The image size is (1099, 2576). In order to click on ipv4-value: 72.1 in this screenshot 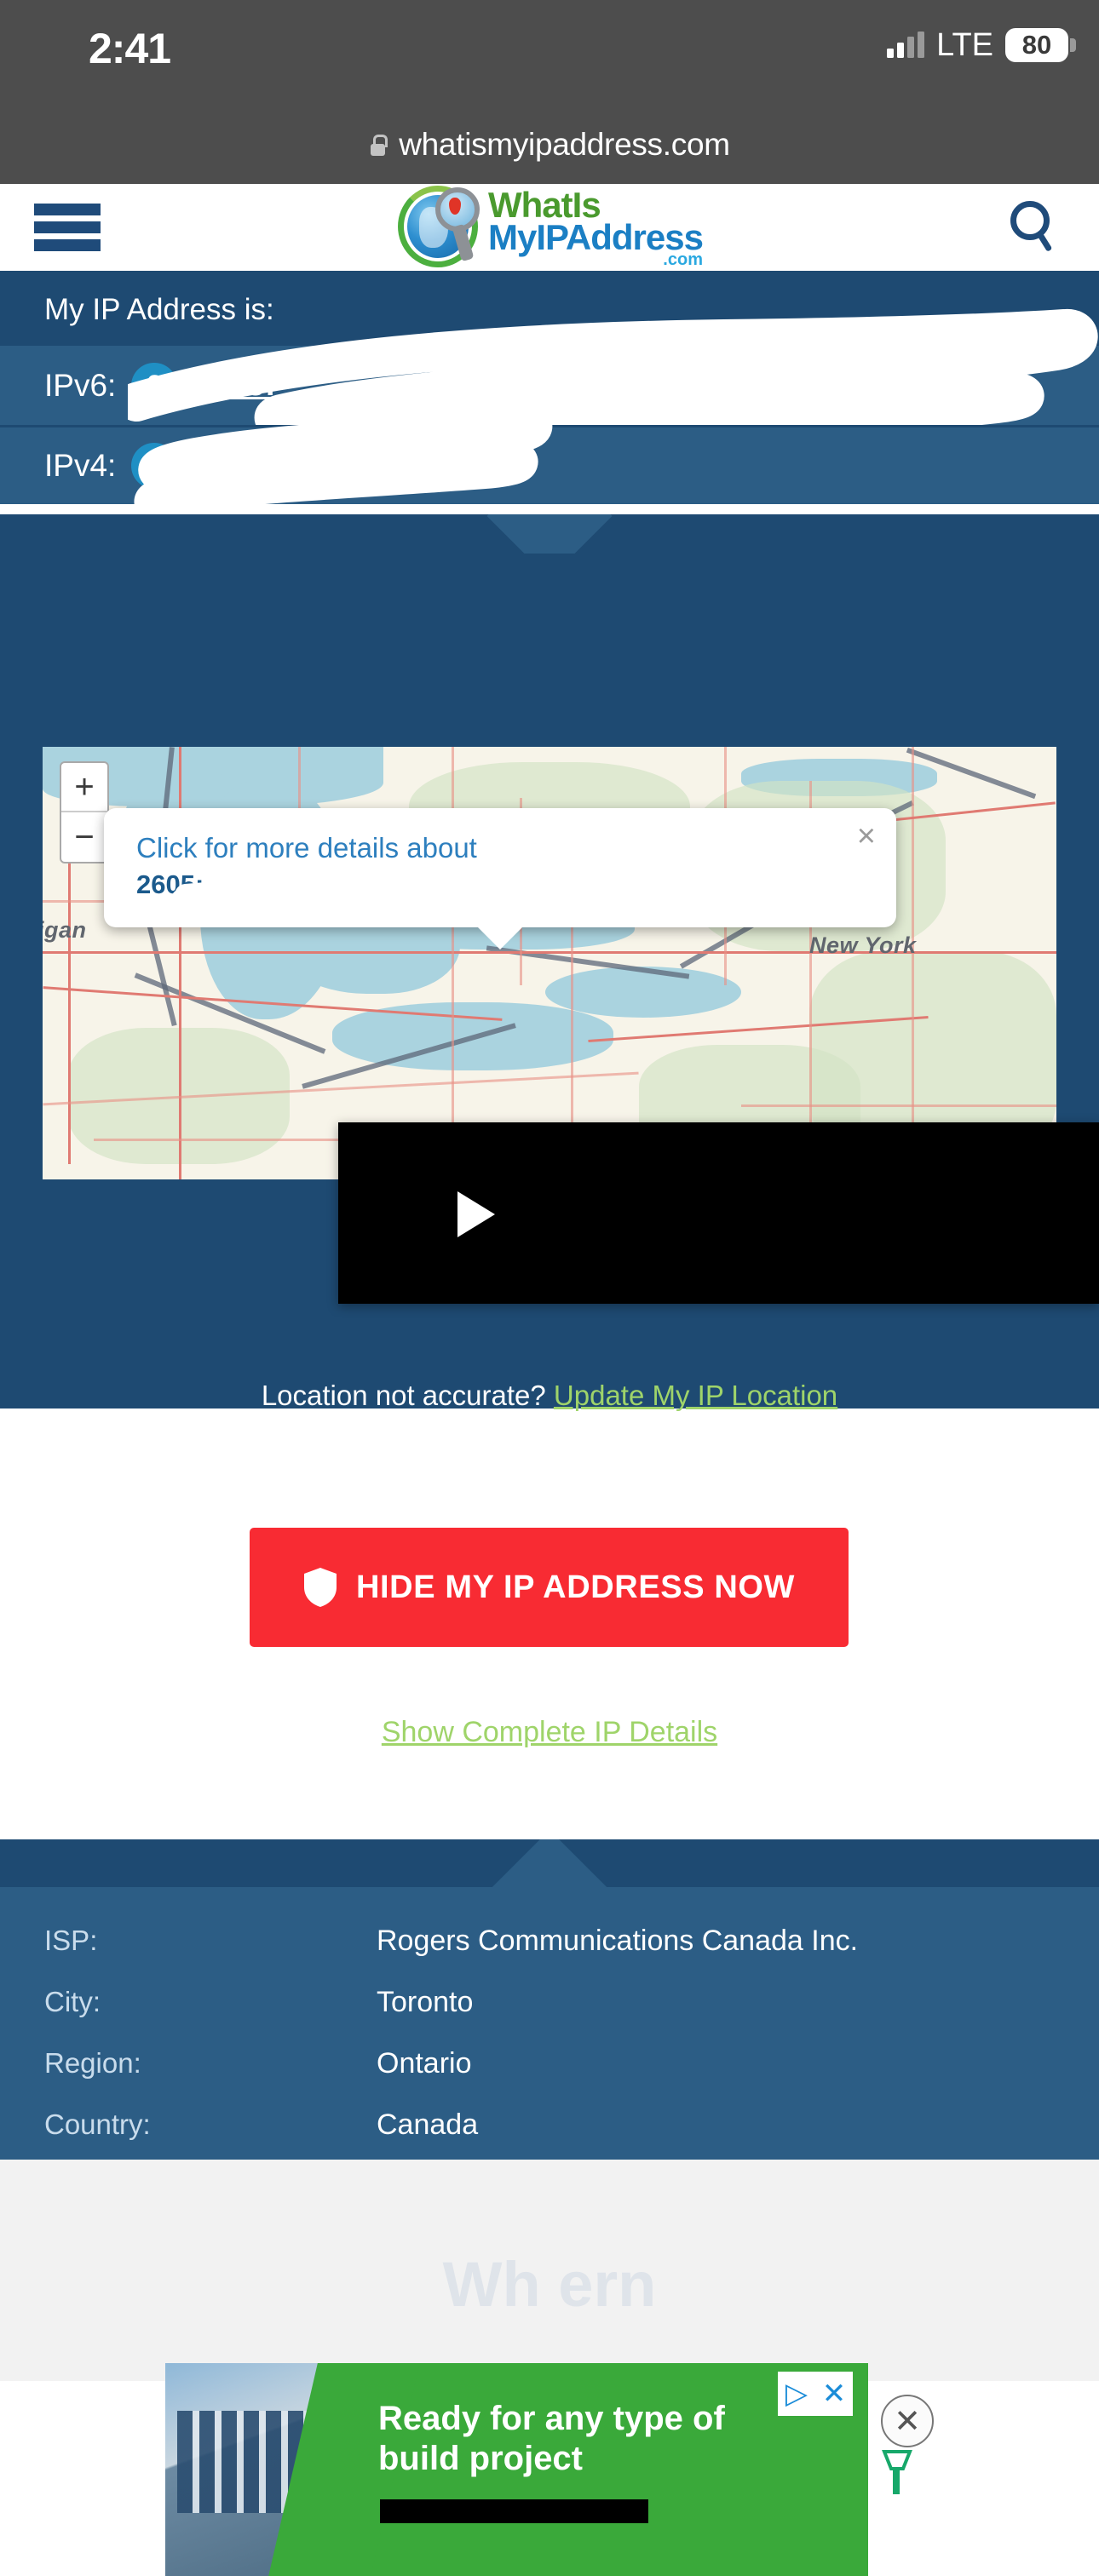, I will do `click(224, 466)`.